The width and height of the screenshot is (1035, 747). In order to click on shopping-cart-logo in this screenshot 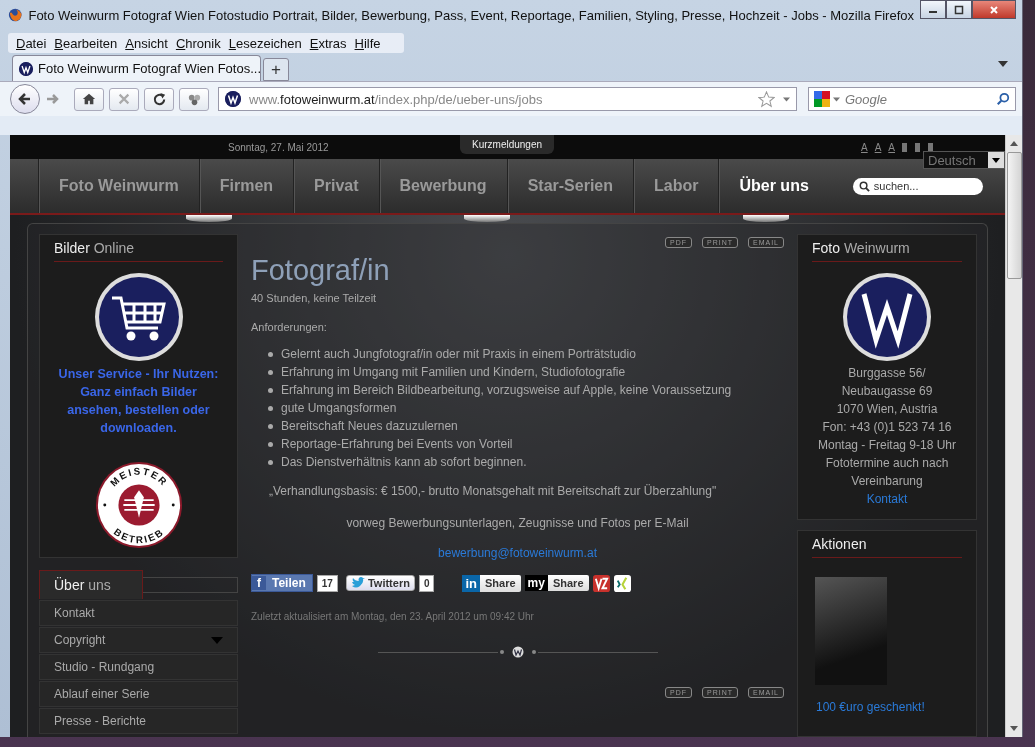, I will do `click(138, 317)`.